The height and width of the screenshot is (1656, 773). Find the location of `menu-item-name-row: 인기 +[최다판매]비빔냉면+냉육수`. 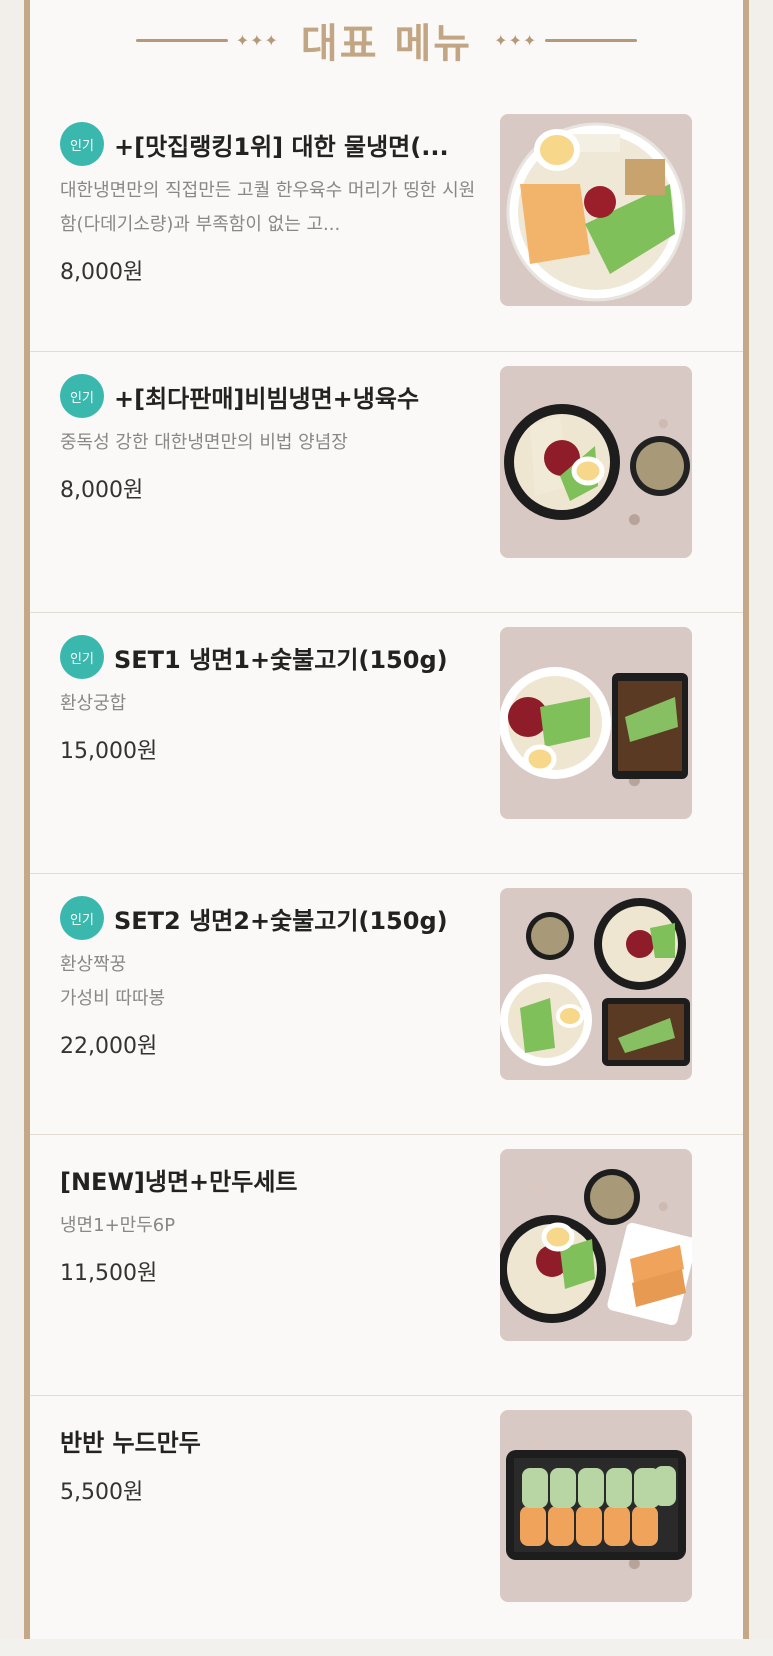

menu-item-name-row: 인기 +[최다판매]비빔냉면+냉육수 is located at coordinates (275, 396).